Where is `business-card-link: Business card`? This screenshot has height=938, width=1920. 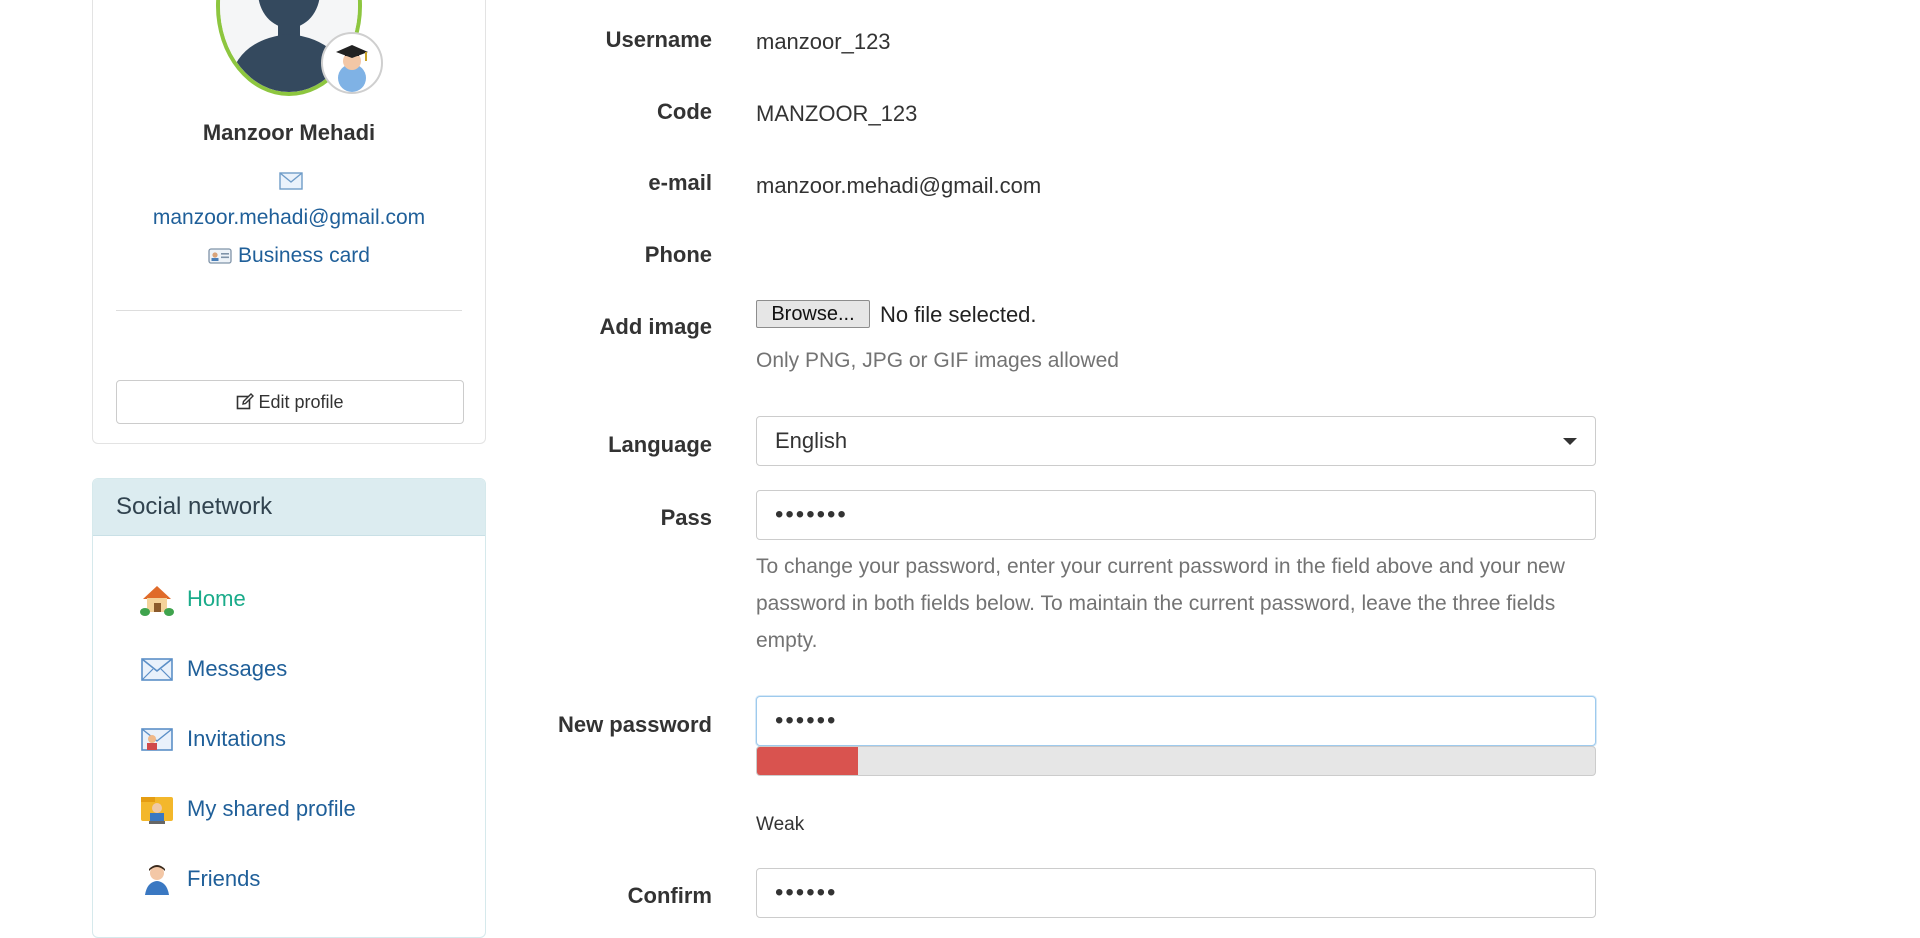
business-card-link: Business card is located at coordinates (289, 257).